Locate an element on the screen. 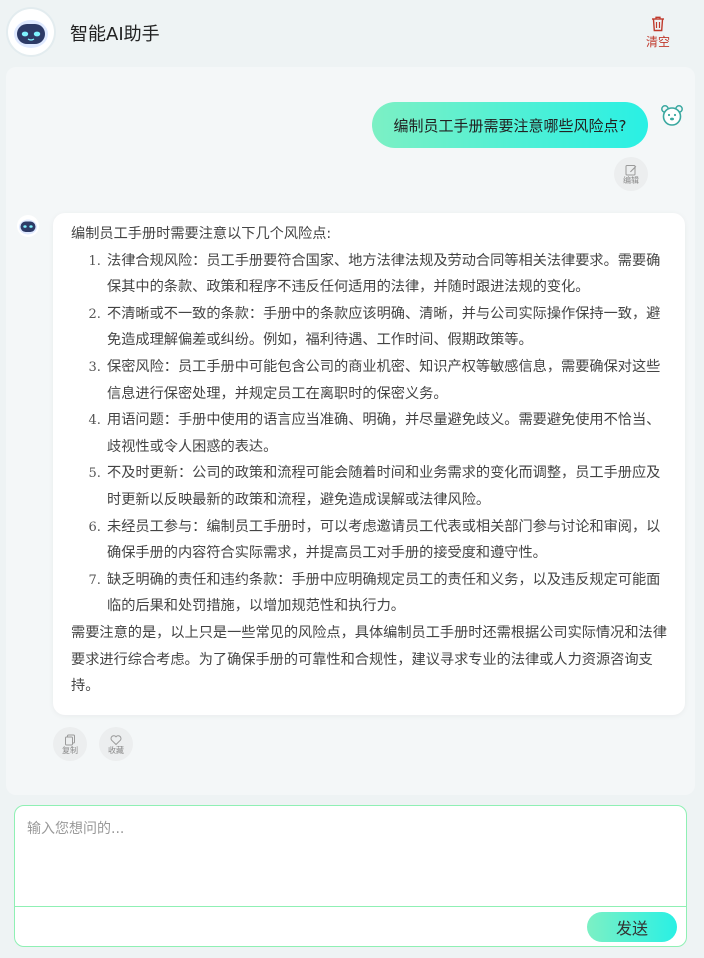 The image size is (704, 958). bear-face-icon is located at coordinates (672, 115).